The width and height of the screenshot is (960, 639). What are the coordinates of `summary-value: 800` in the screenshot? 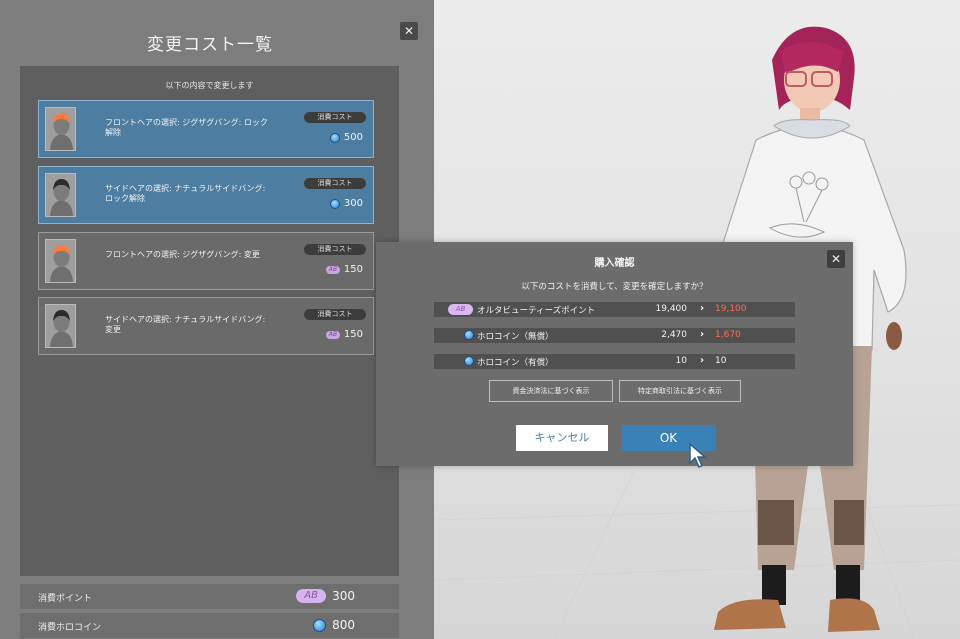 It's located at (343, 625).